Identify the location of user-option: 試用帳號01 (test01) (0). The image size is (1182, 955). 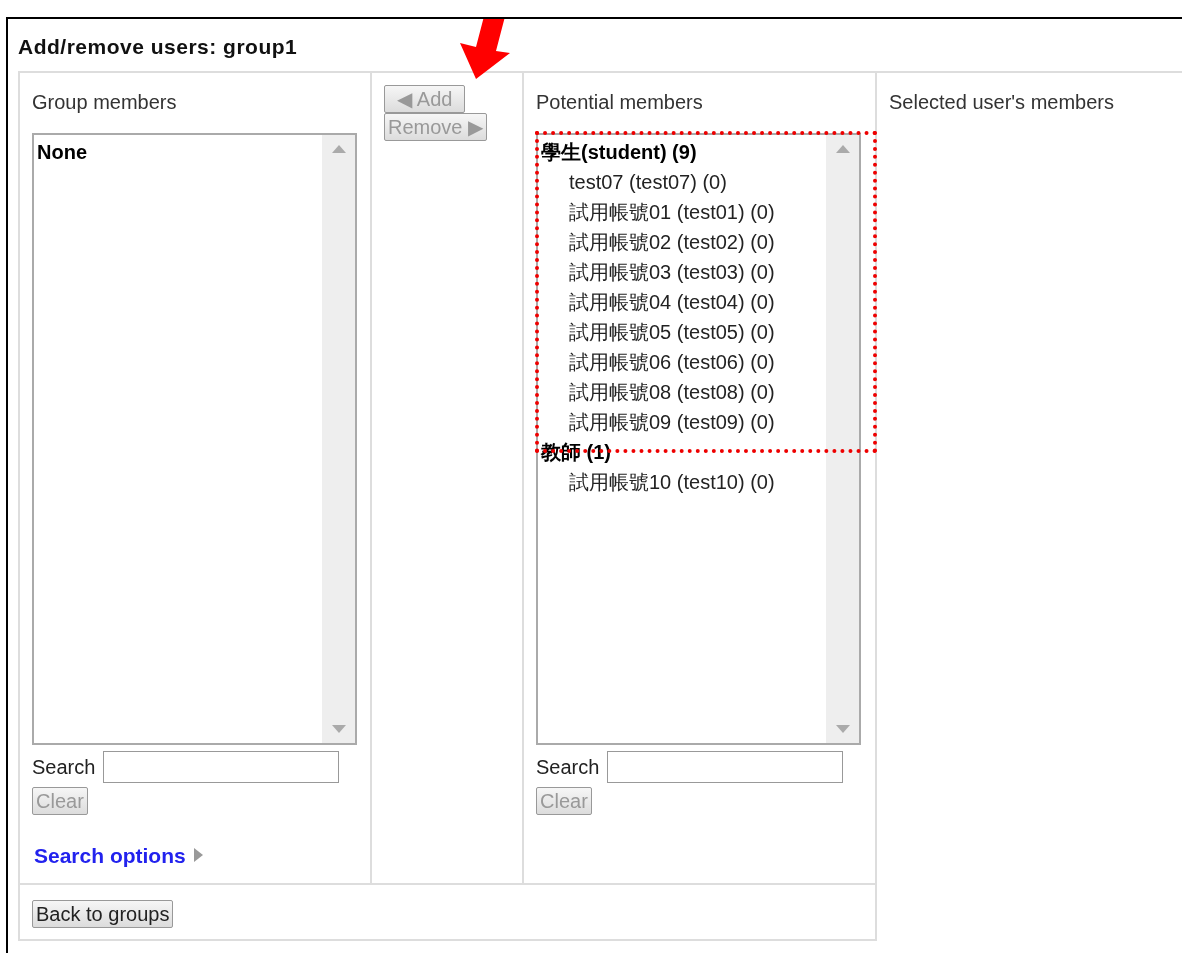
(682, 211).